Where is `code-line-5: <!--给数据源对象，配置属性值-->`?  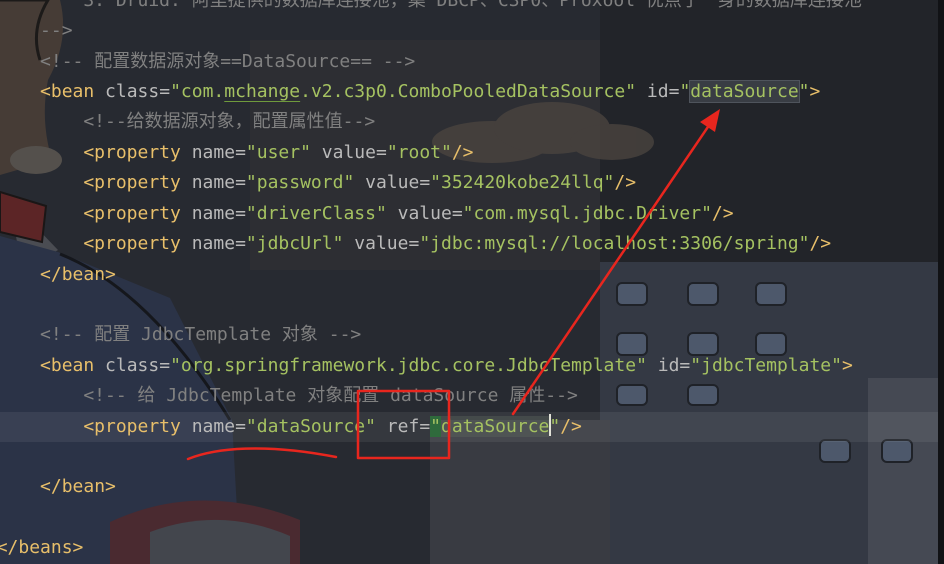 code-line-5: <!--给数据源对象，配置属性值--> is located at coordinates (472, 122).